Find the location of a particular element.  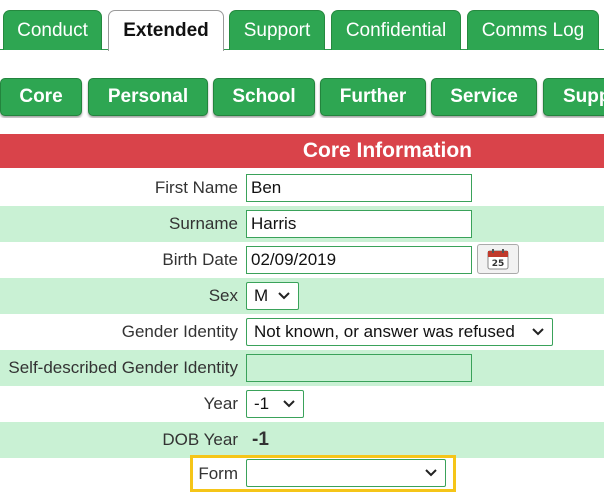

row-surname: Surname Harris is located at coordinates (302, 224).